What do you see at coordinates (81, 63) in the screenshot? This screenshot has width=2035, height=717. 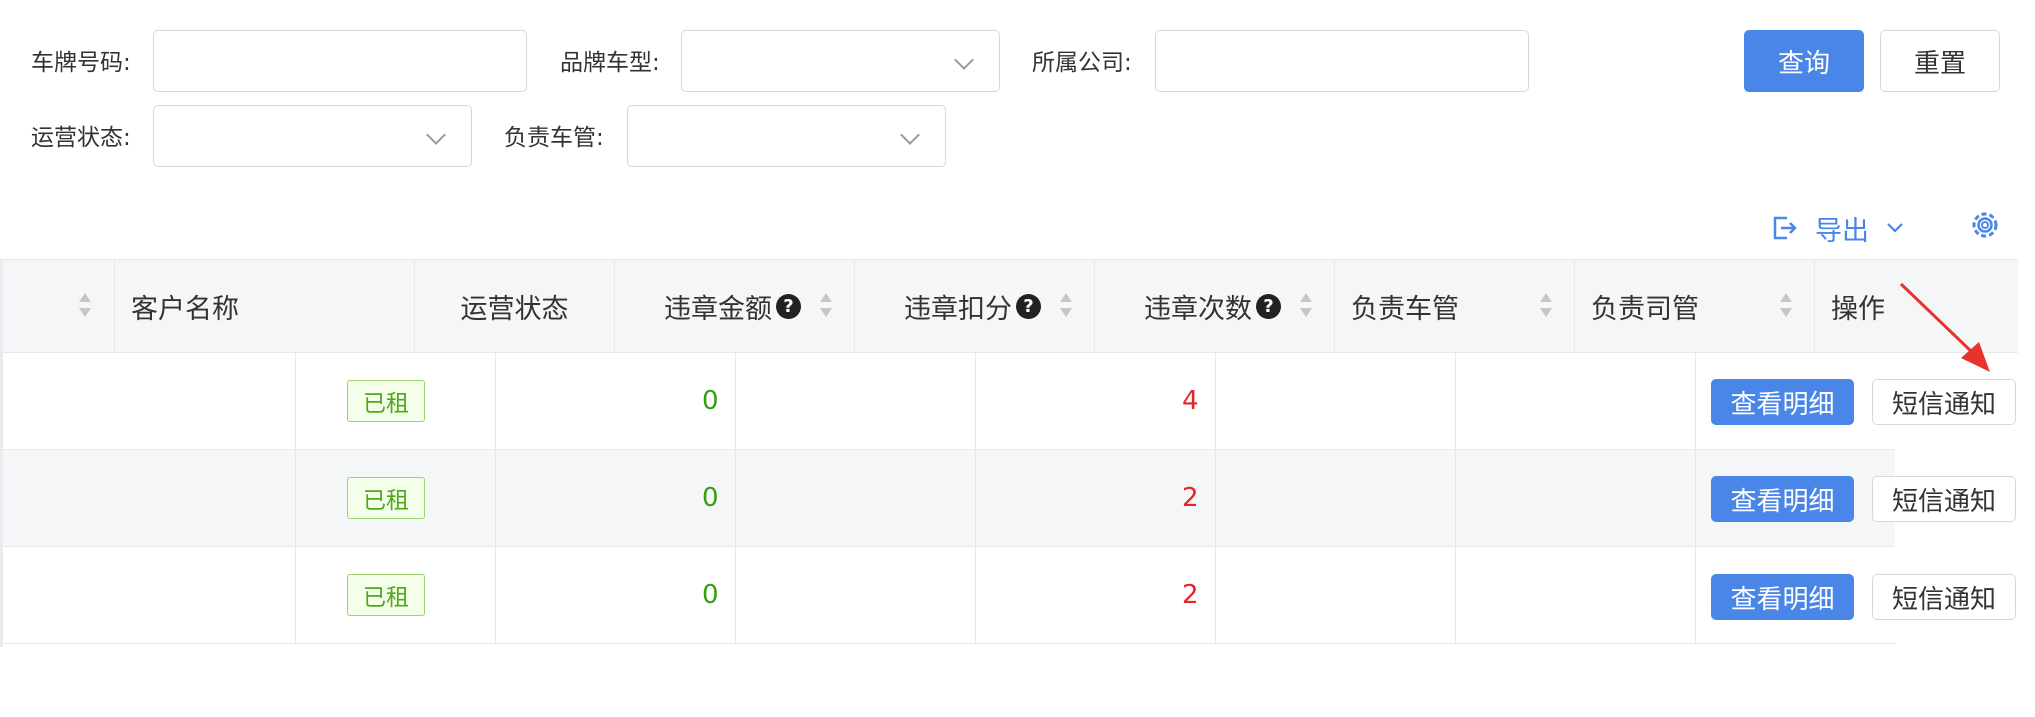 I see `plate-label: 车牌号码:` at bounding box center [81, 63].